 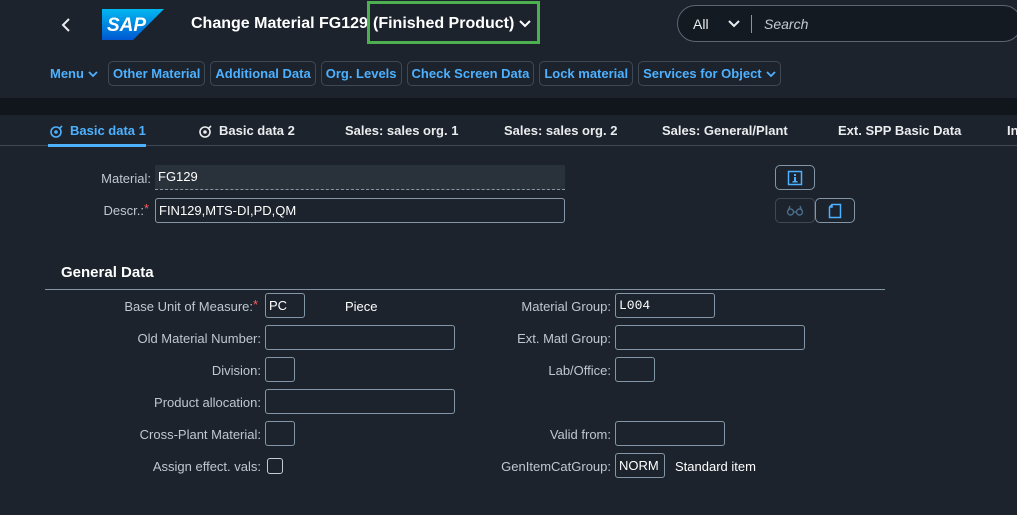 I want to click on sap-logo: SAP, so click(x=133, y=24).